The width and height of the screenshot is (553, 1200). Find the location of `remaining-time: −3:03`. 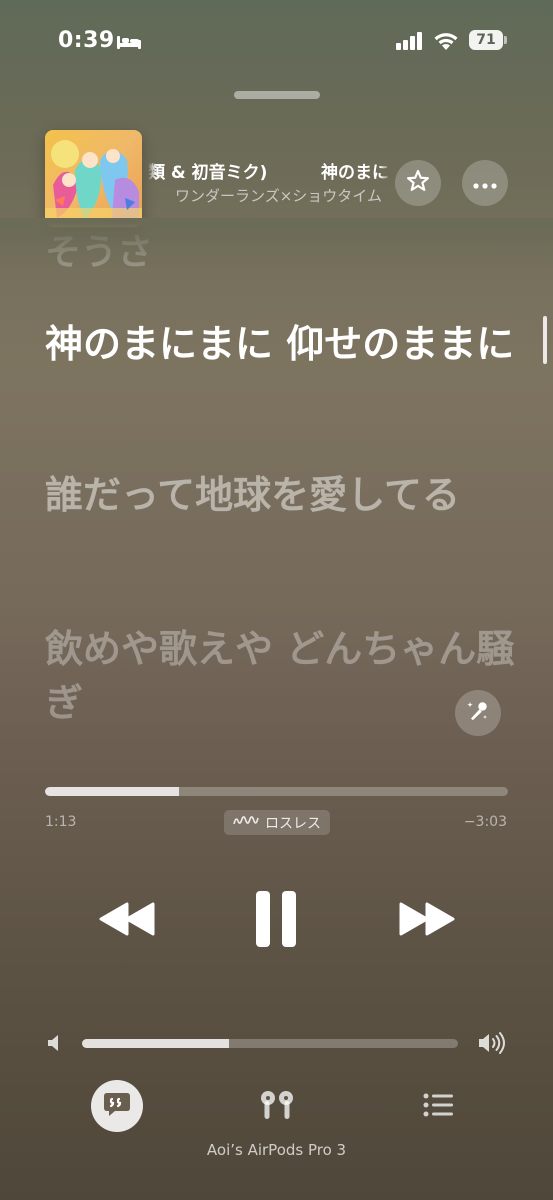

remaining-time: −3:03 is located at coordinates (485, 822).